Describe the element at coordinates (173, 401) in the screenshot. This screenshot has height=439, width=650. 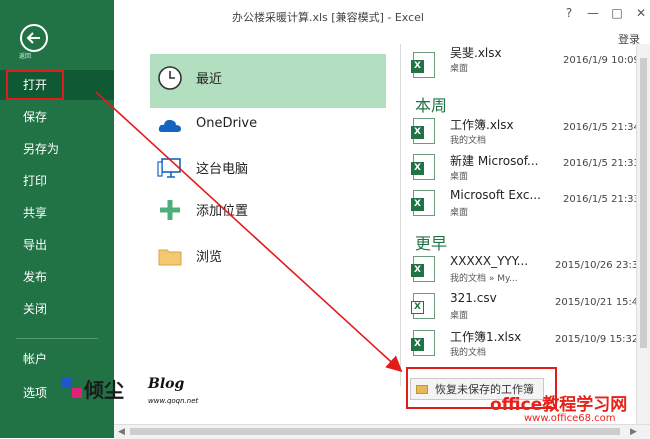
I see `logo-url: www.qoqn.net` at that location.